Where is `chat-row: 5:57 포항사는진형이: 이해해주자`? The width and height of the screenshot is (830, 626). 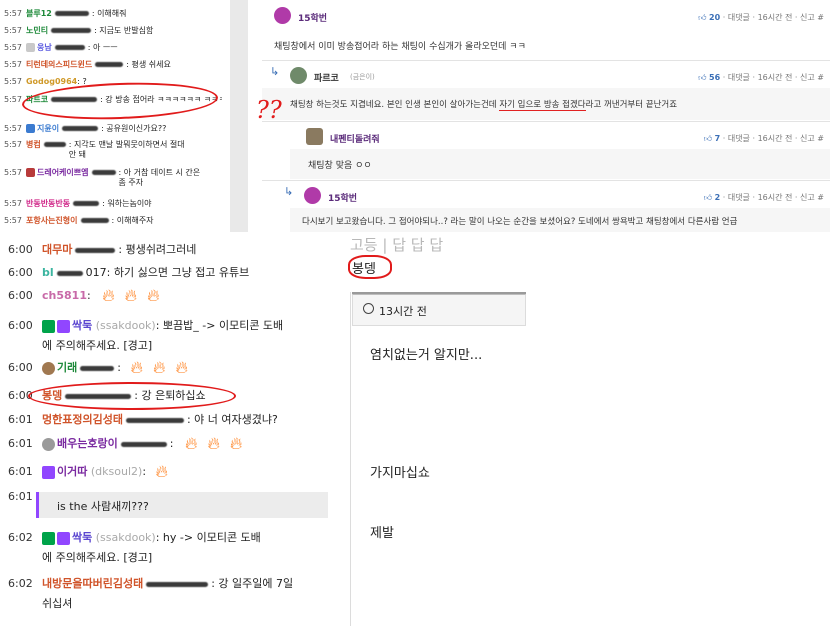 chat-row: 5:57 포항사는진형이: 이해해주자 is located at coordinates (79, 220).